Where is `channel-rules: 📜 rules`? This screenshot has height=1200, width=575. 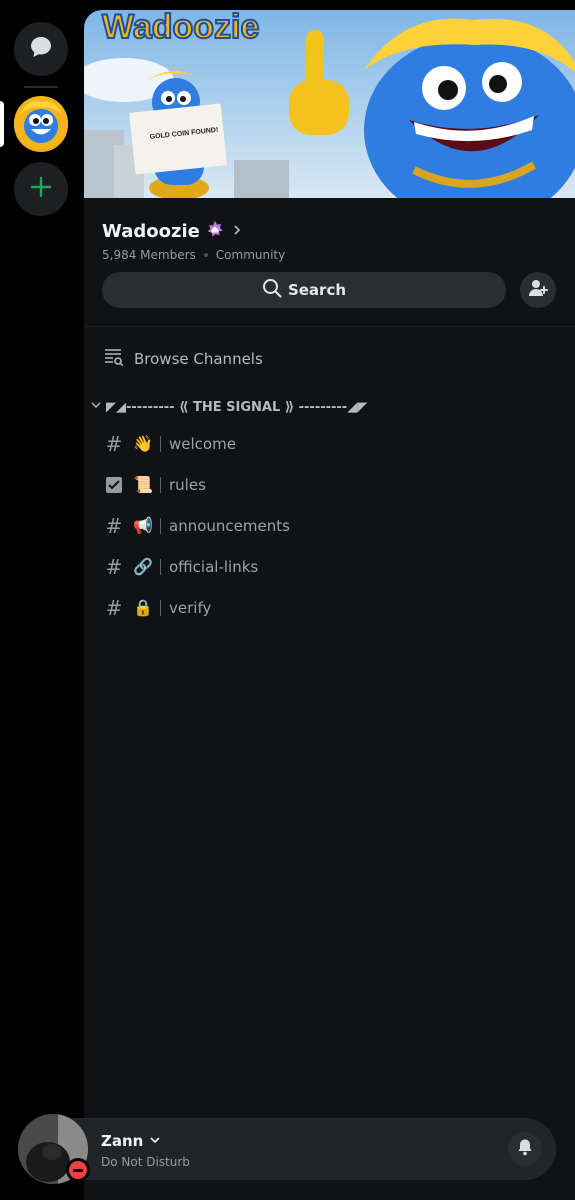
channel-rules: 📜 rules is located at coordinates (329, 484).